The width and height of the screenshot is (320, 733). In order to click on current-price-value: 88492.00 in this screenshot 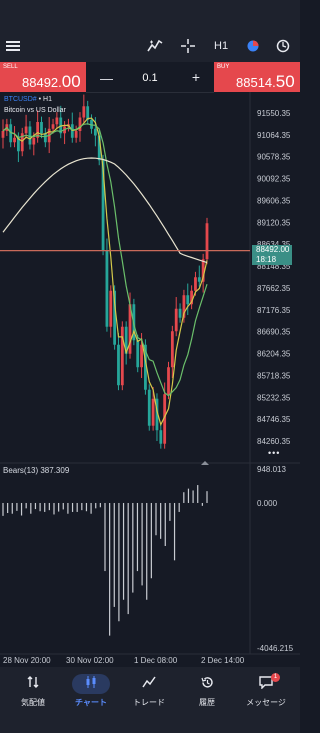, I will do `click(273, 249)`.